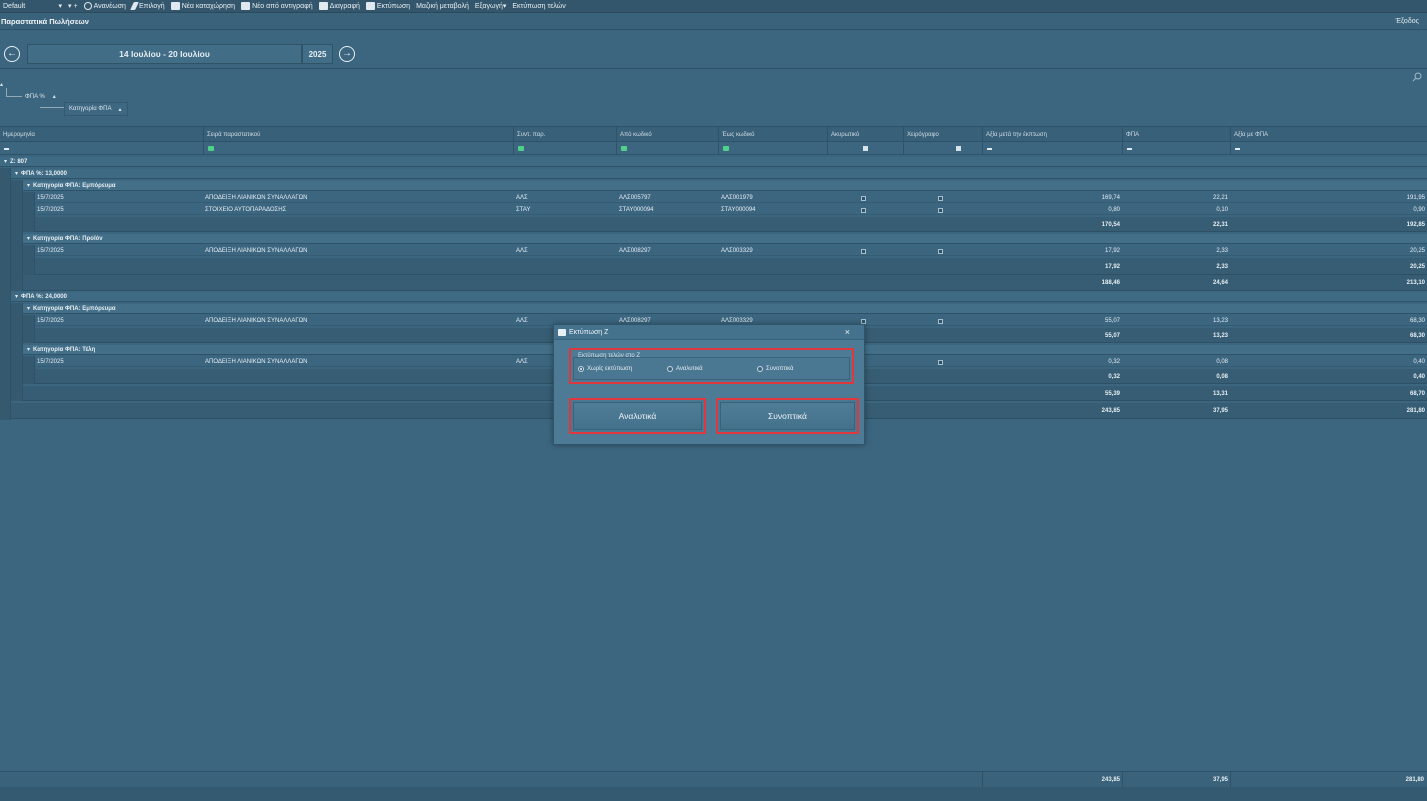 The height and width of the screenshot is (801, 1427). What do you see at coordinates (847, 332) in the screenshot?
I see `close-icon: ×` at bounding box center [847, 332].